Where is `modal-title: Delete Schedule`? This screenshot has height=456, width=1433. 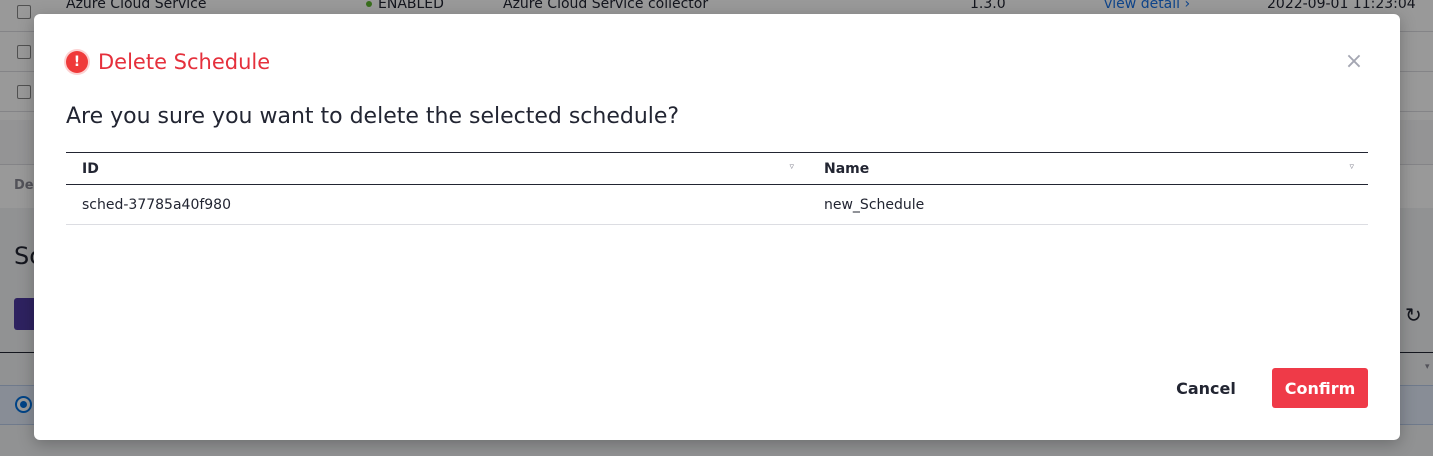
modal-title: Delete Schedule is located at coordinates (184, 62).